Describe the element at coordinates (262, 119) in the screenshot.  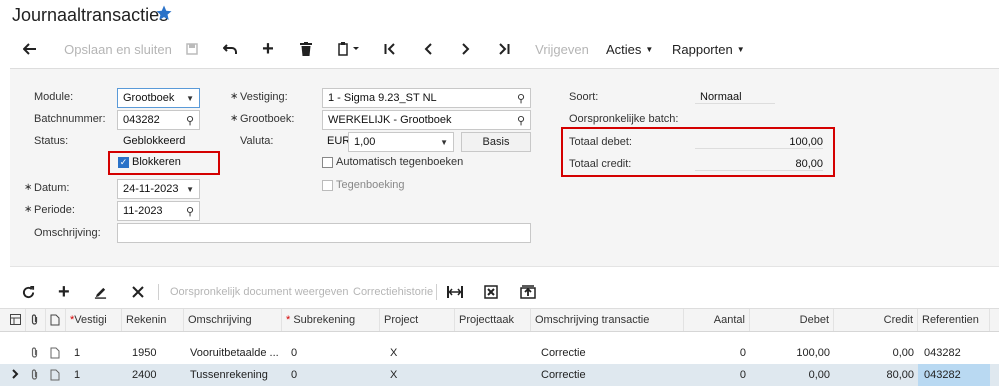
I see `ledger-label: Grootboek:` at that location.